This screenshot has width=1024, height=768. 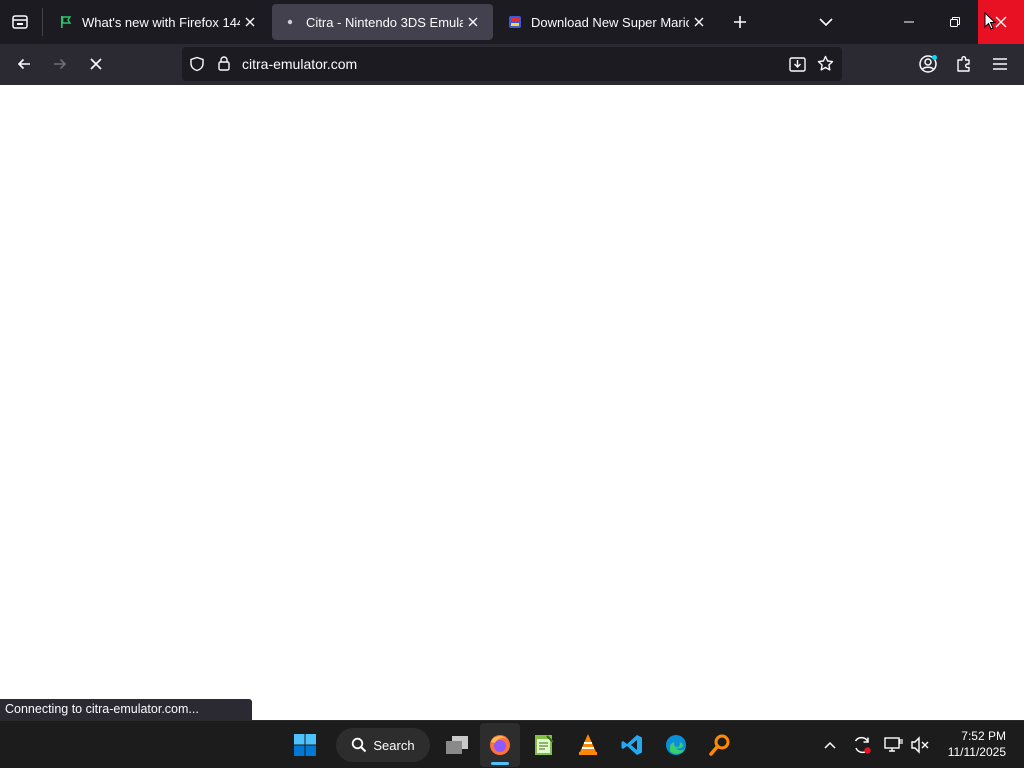 I want to click on volume-muted-icon, so click(x=920, y=745).